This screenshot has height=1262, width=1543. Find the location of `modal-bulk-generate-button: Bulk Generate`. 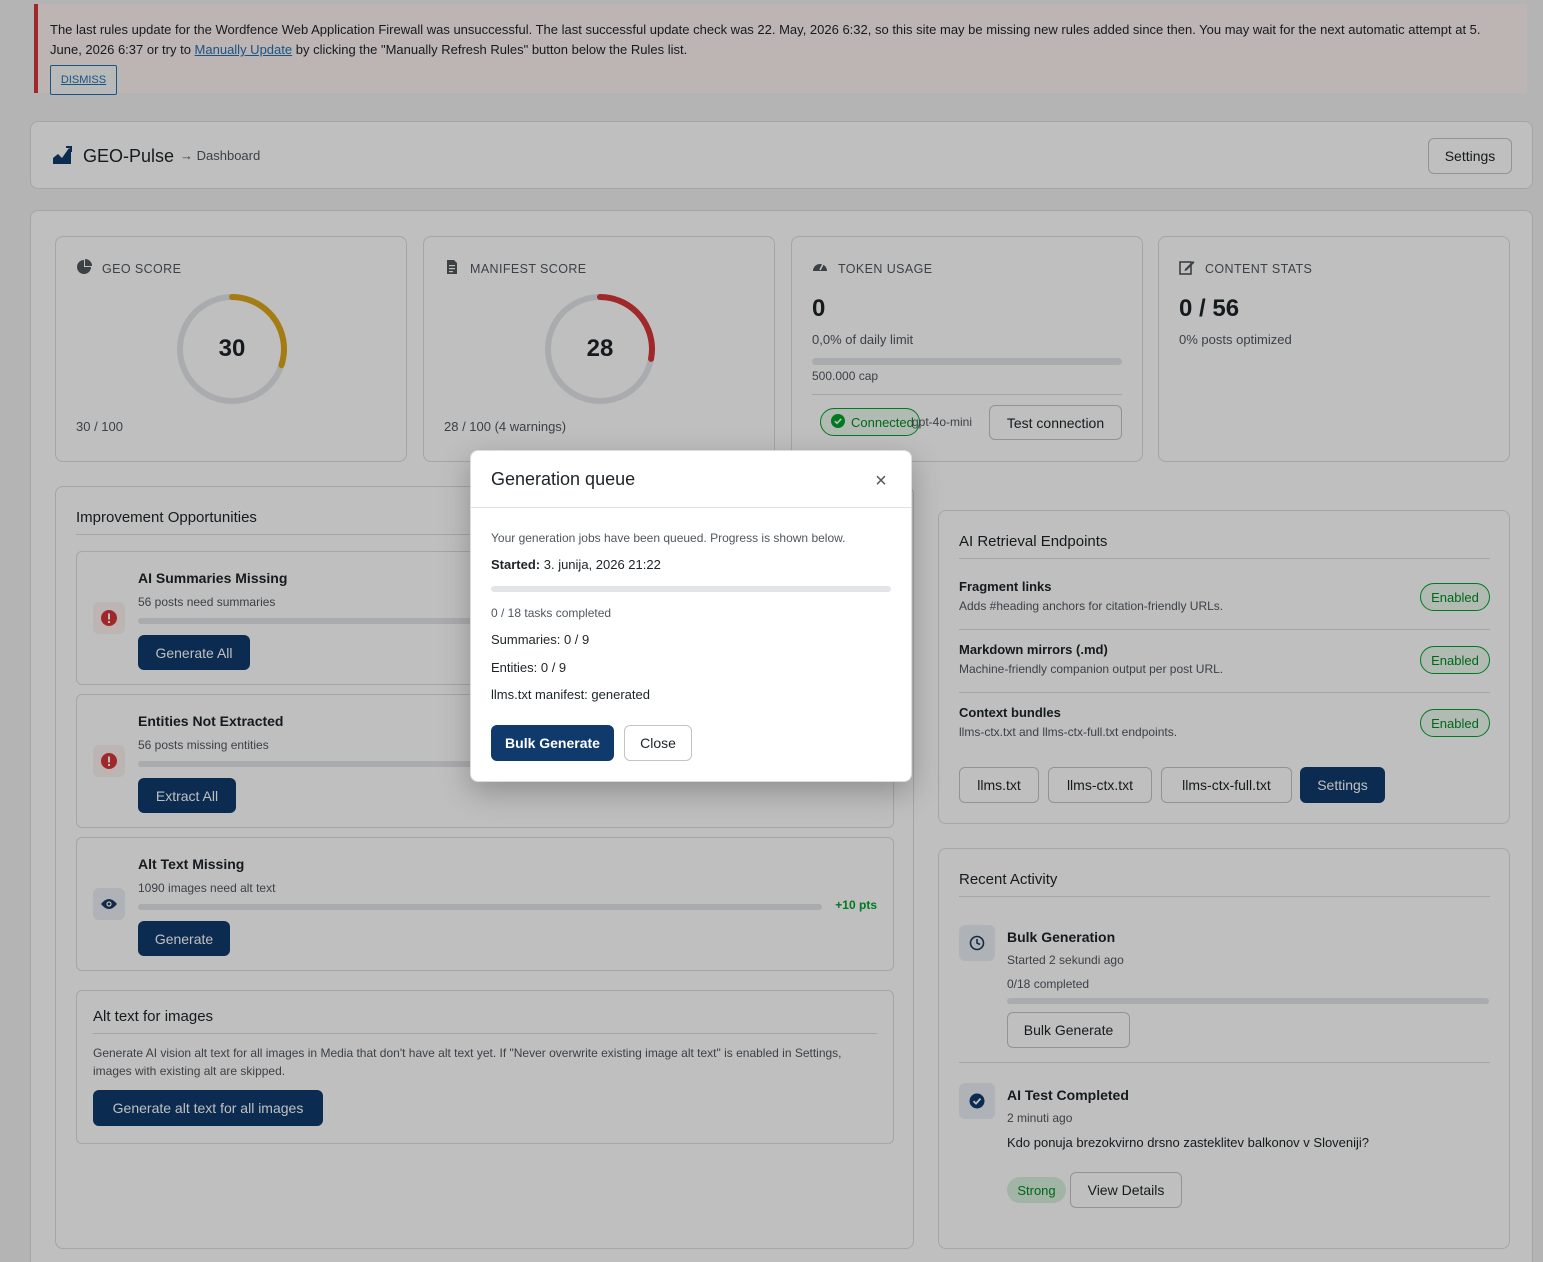

modal-bulk-generate-button: Bulk Generate is located at coordinates (552, 743).